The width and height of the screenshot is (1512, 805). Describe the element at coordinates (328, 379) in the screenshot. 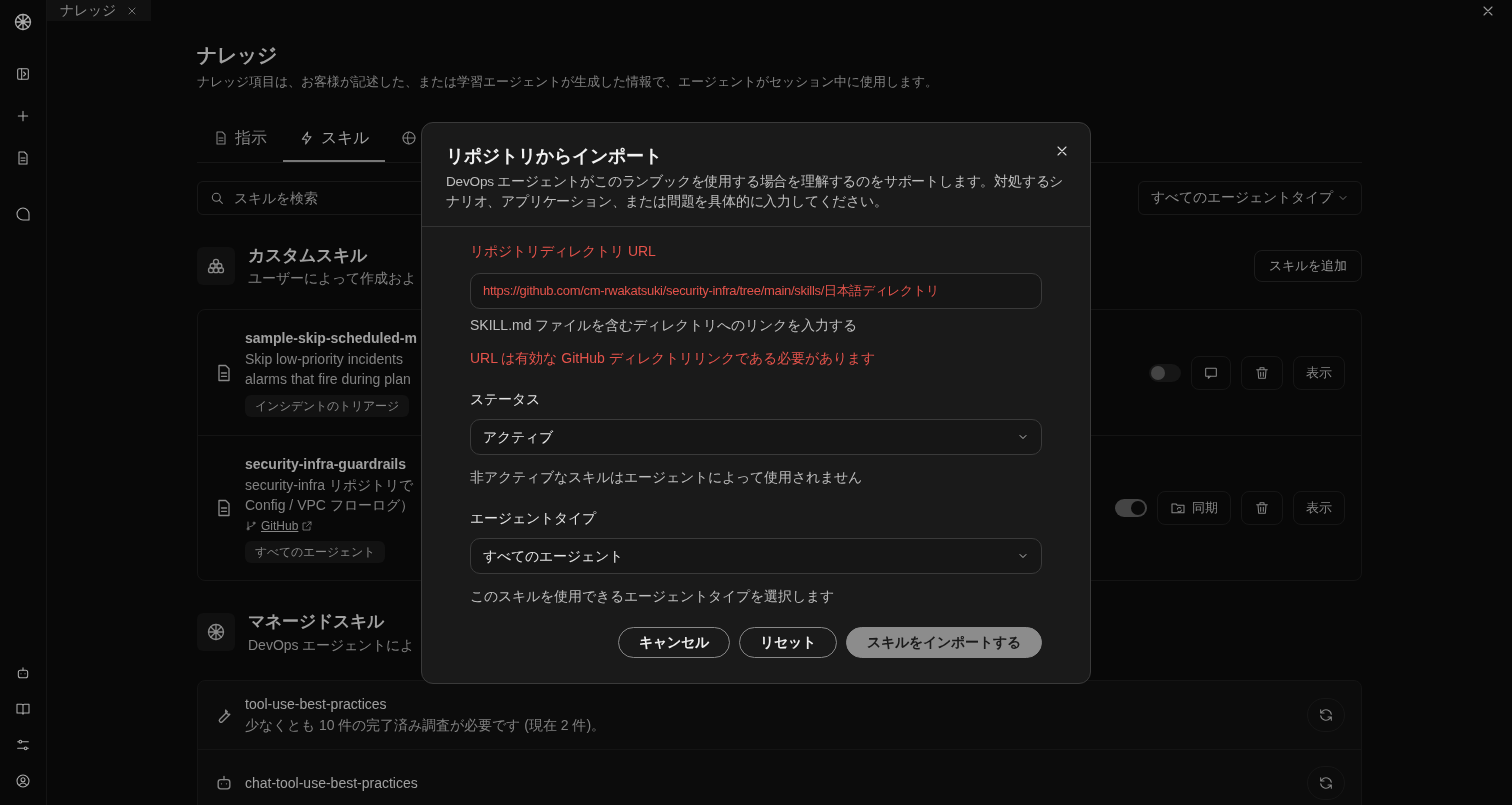

I see `skill-description: alarms that fire during plan` at that location.